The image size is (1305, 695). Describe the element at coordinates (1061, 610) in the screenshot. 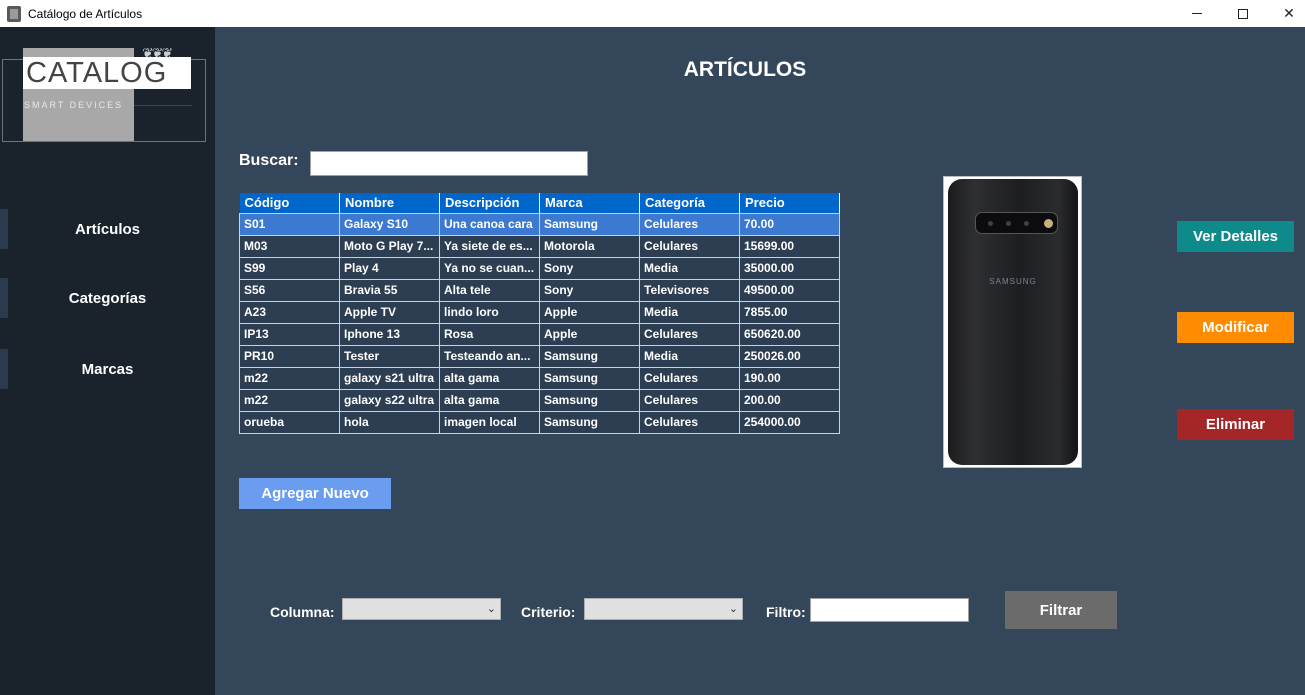

I see `filter-button: Filtrar` at that location.